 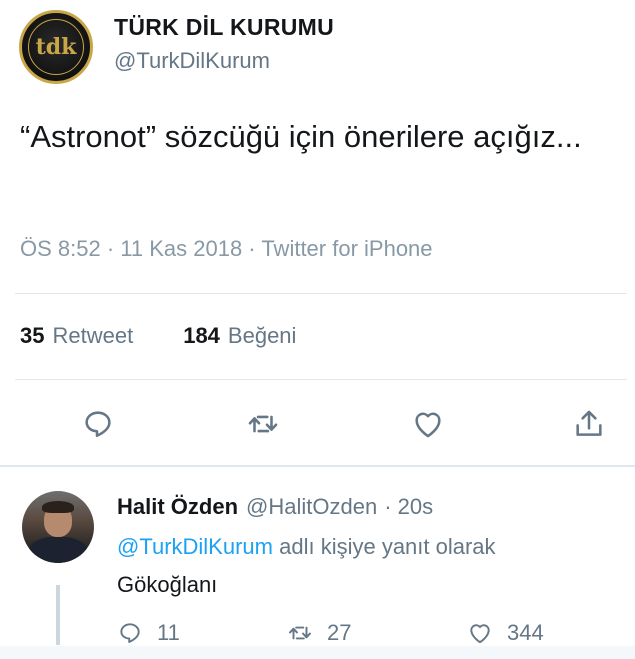 What do you see at coordinates (195, 546) in the screenshot?
I see `reply-to-mention: @TurkDilKurum` at bounding box center [195, 546].